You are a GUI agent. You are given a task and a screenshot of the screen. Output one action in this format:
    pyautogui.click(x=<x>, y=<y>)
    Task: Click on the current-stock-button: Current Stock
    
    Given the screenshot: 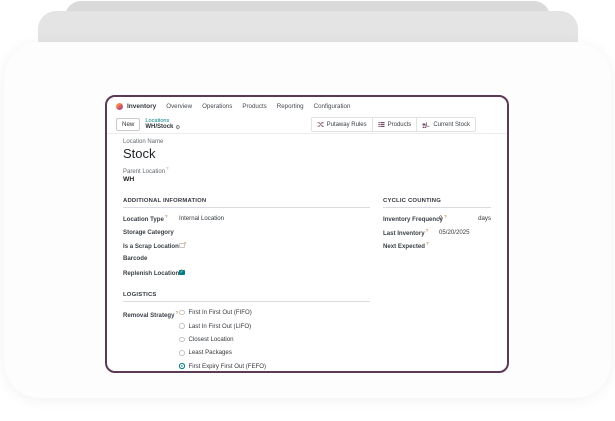 What is the action you would take?
    pyautogui.click(x=446, y=124)
    